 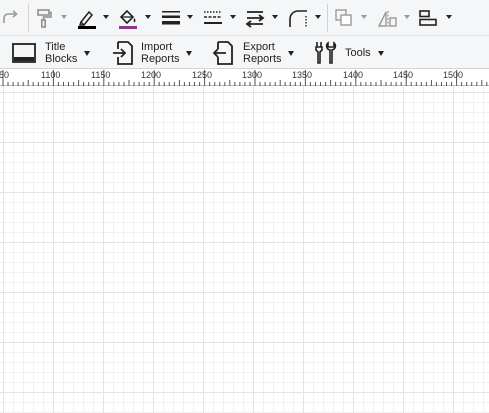 What do you see at coordinates (24, 53) in the screenshot?
I see `title-blocks-icon` at bounding box center [24, 53].